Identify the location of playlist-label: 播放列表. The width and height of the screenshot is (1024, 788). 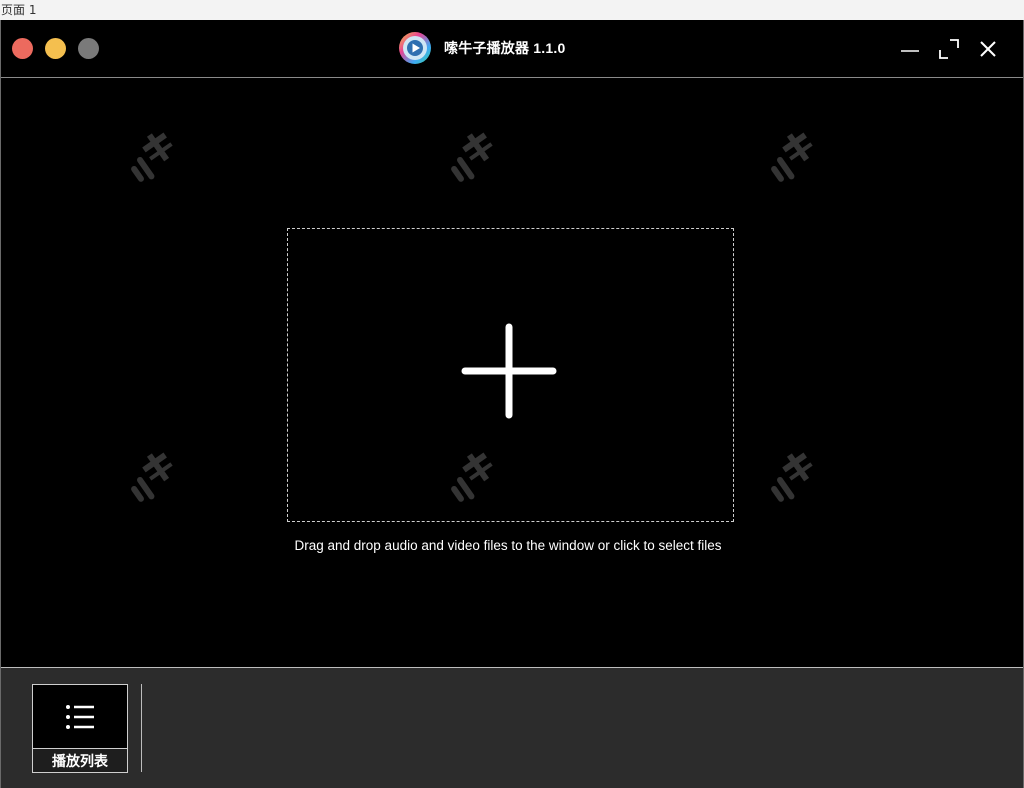
(80, 760).